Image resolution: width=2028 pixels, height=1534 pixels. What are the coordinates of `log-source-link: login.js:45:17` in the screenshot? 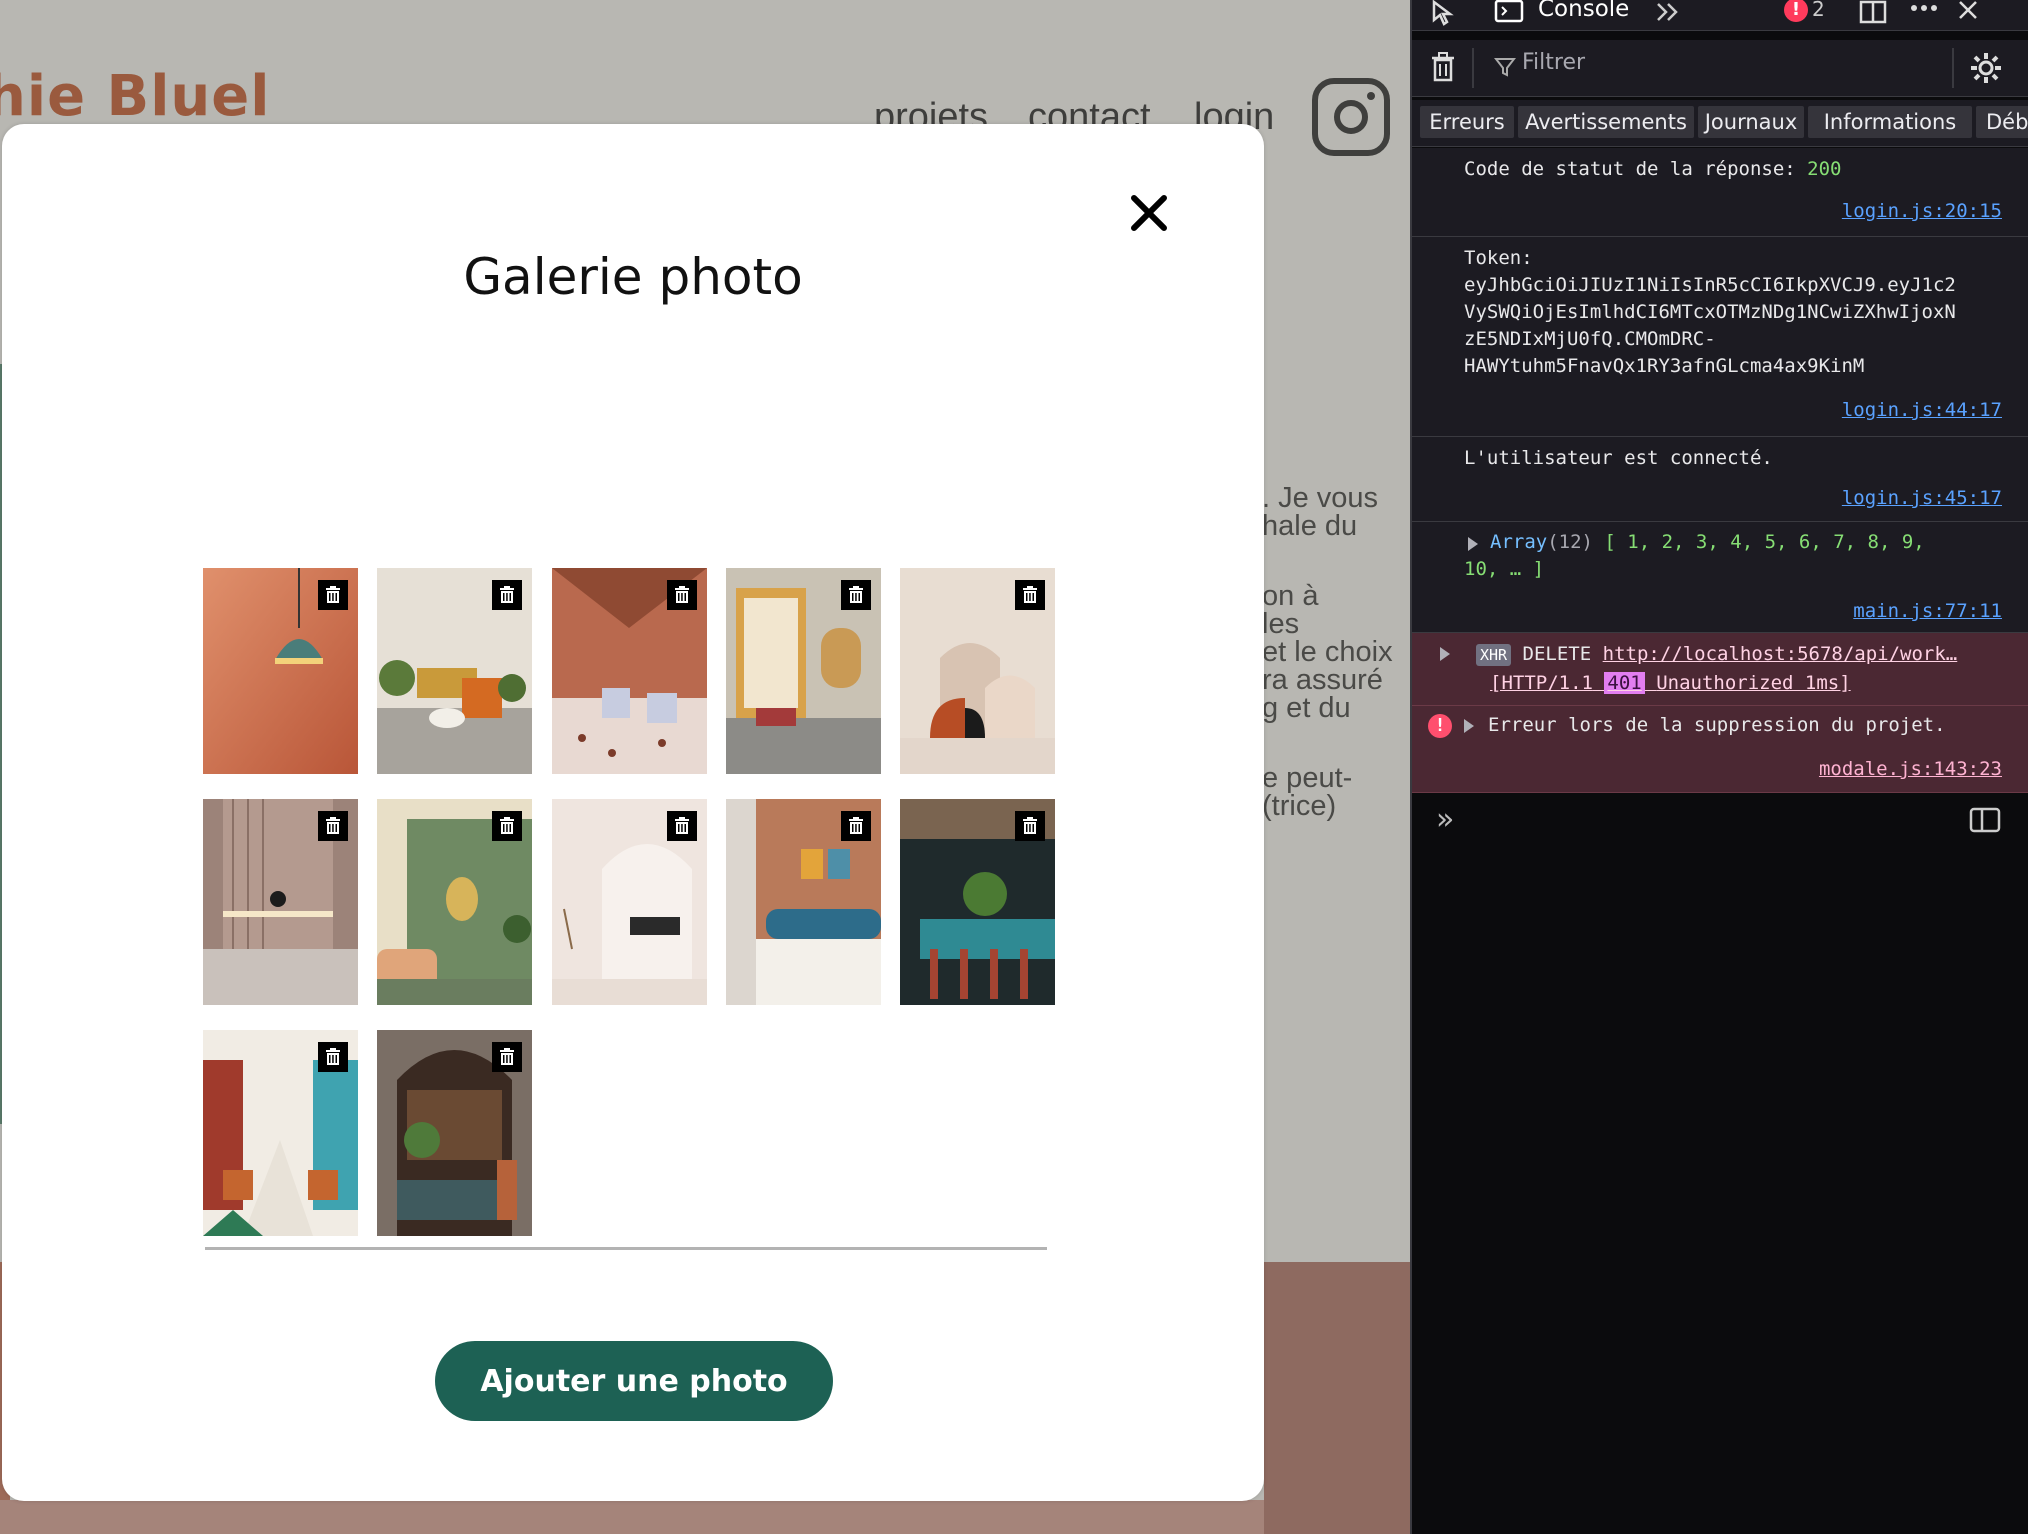 It's located at (1922, 498).